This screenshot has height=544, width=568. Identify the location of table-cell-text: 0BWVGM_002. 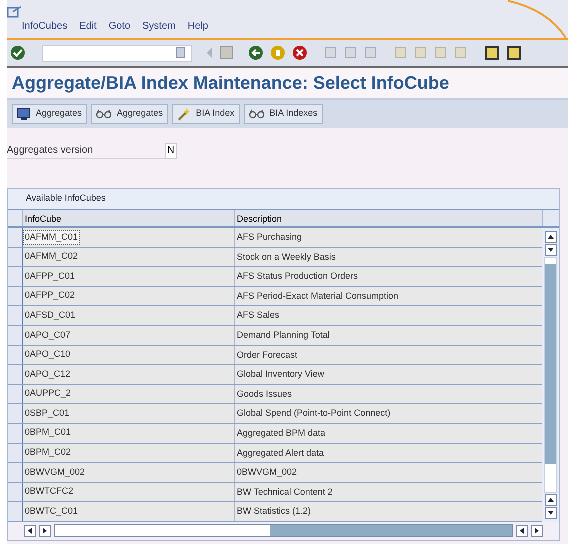
(55, 472).